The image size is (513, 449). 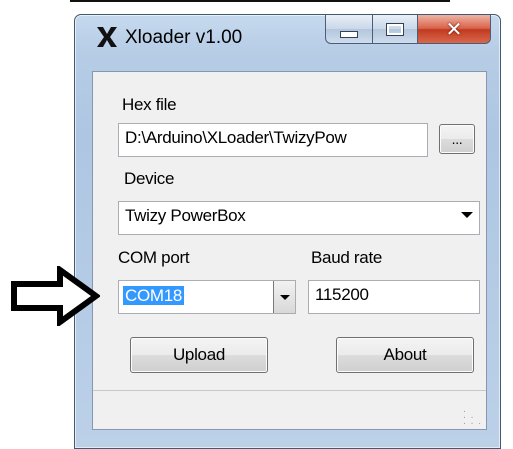 I want to click on maximize-button, so click(x=395, y=29).